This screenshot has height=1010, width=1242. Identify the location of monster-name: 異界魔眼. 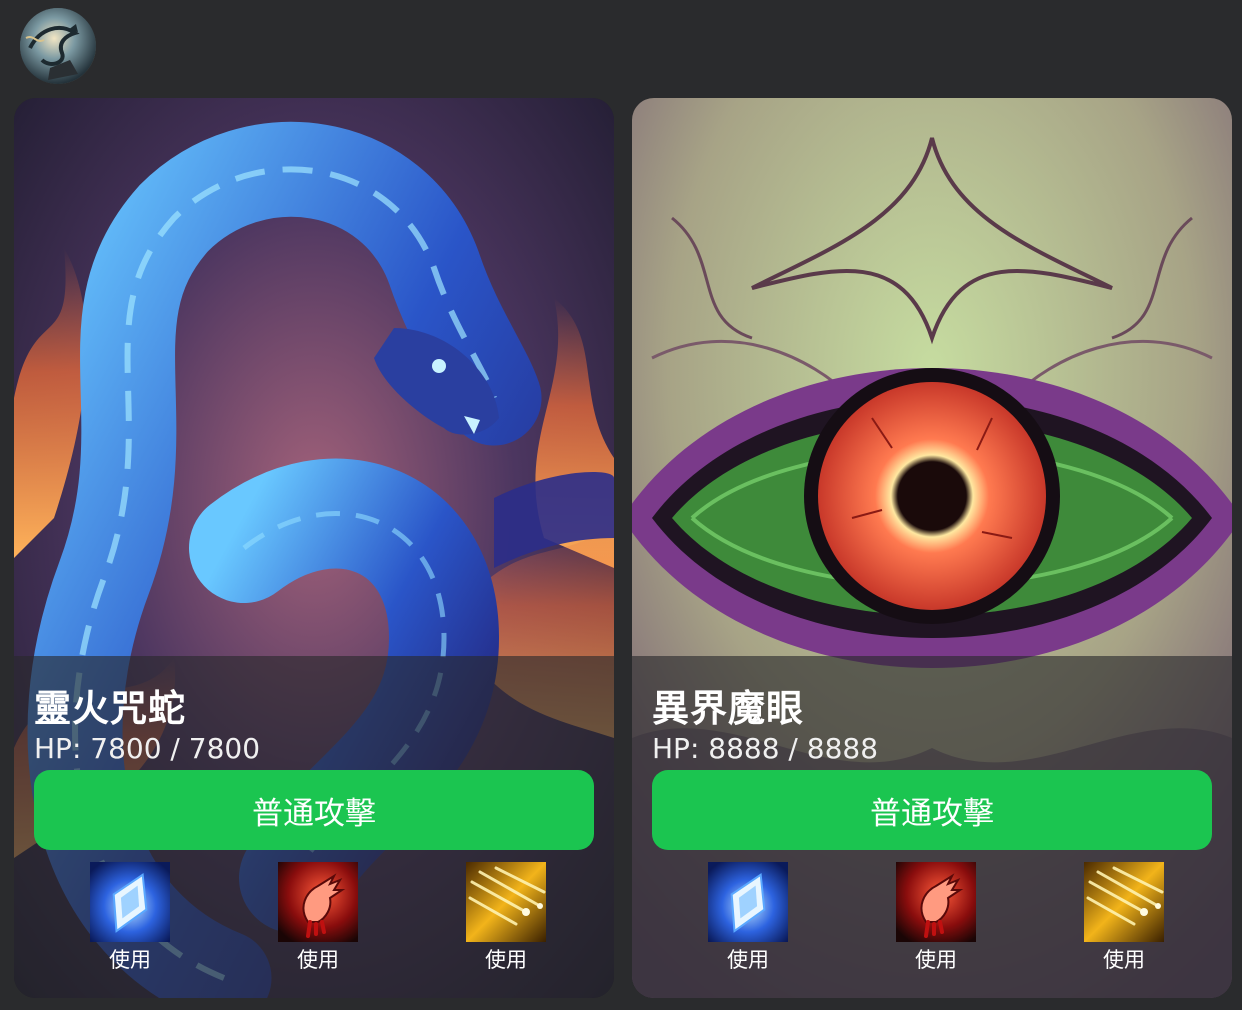
(728, 708).